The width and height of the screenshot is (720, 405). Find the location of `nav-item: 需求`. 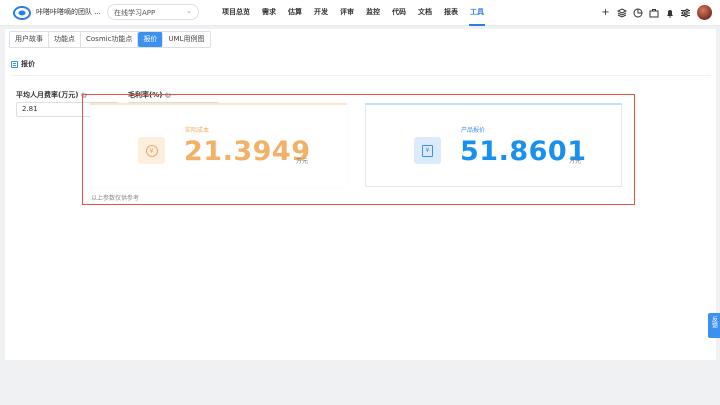

nav-item: 需求 is located at coordinates (269, 13).